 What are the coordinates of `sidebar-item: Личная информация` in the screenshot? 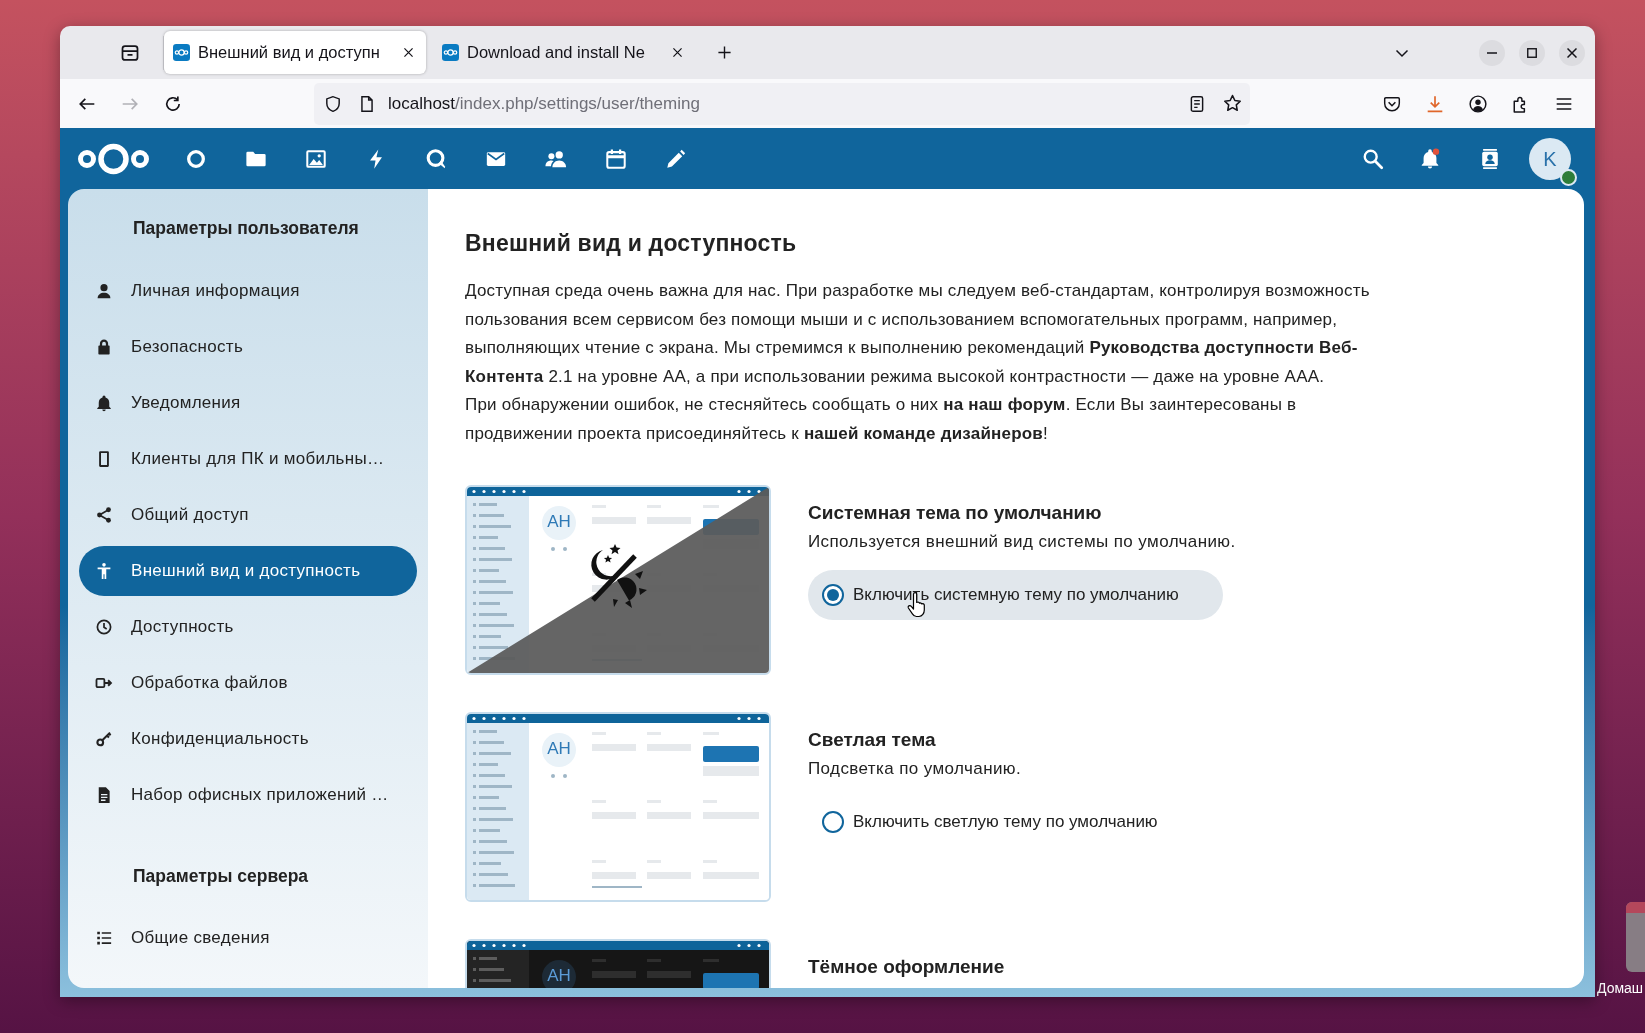 It's located at (248, 291).